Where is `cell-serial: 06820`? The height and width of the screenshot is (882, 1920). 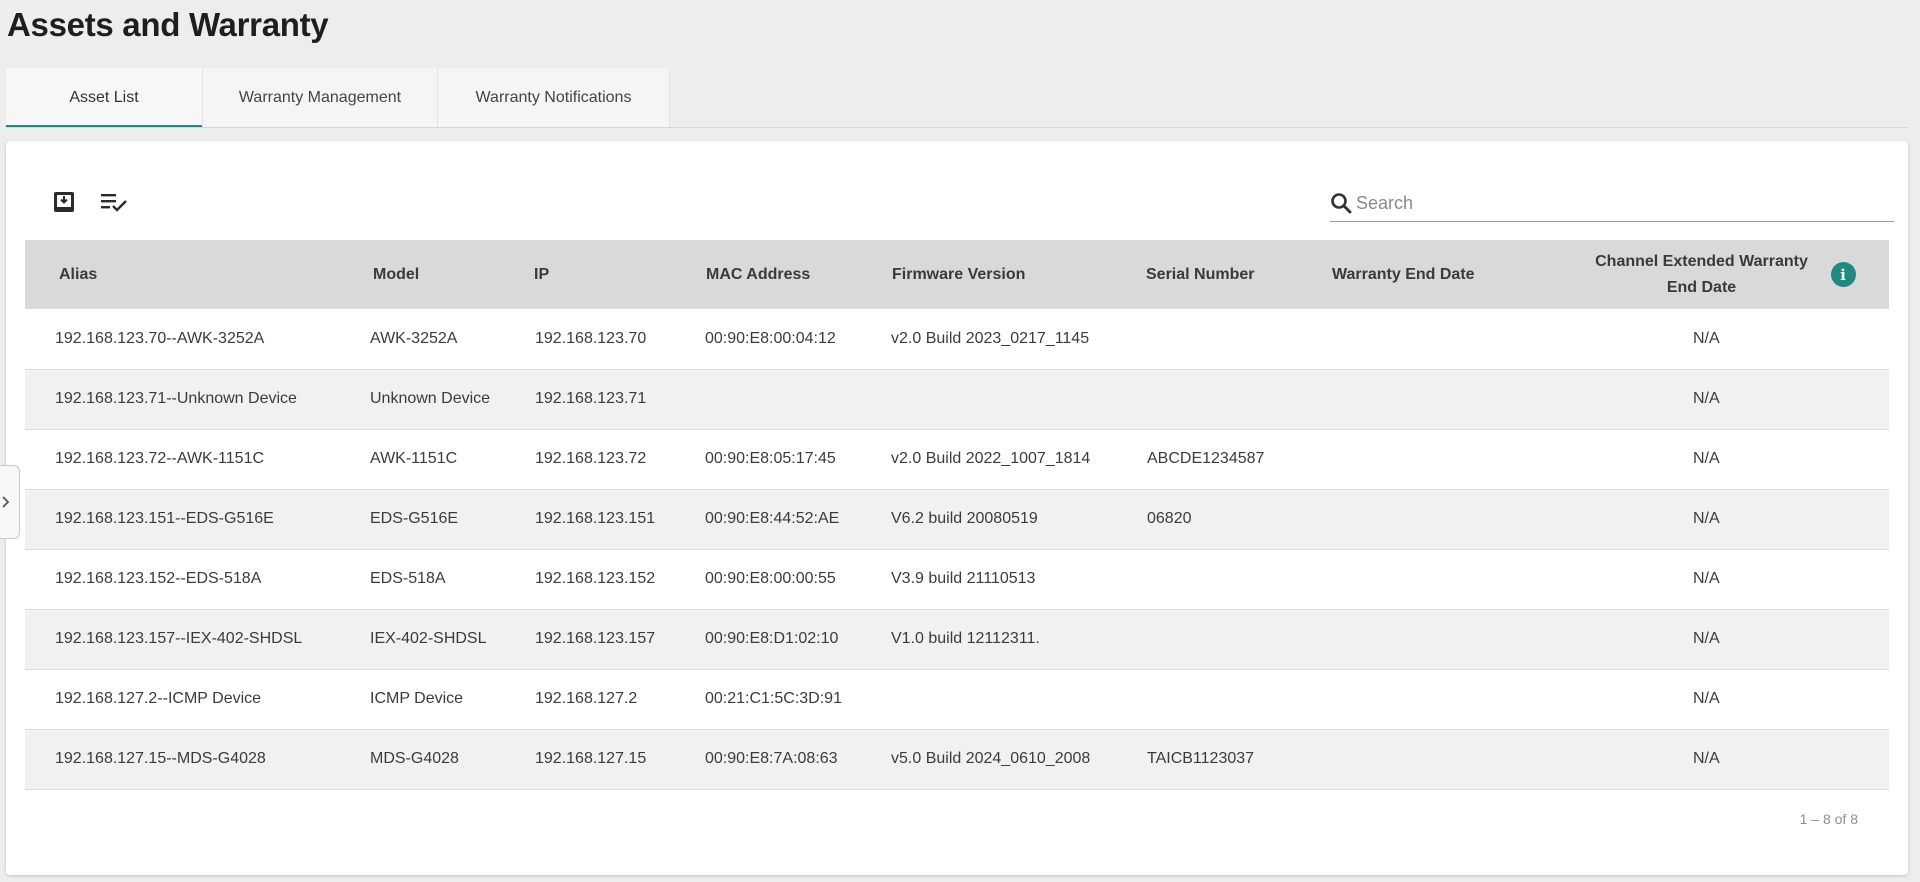
cell-serial: 06820 is located at coordinates (1169, 518).